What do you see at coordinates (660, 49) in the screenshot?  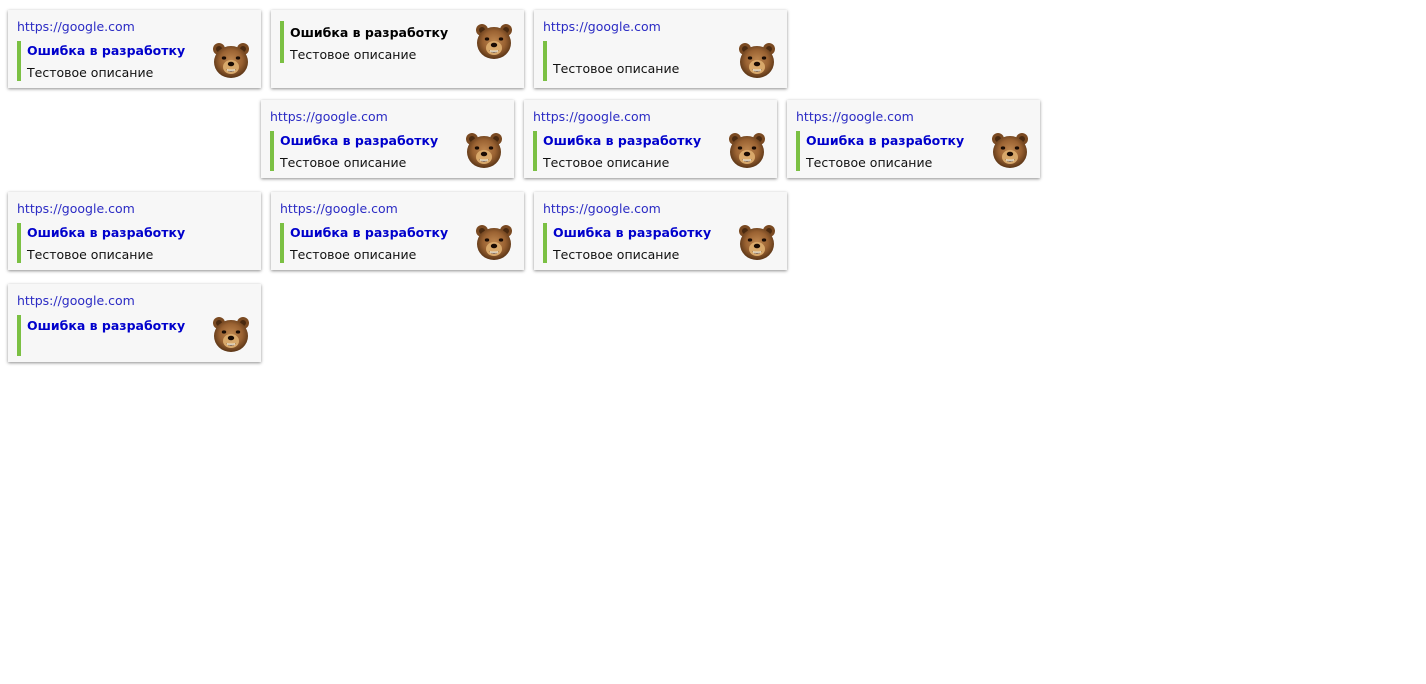 I see `notification-card: https://google.com Тестовое описание` at bounding box center [660, 49].